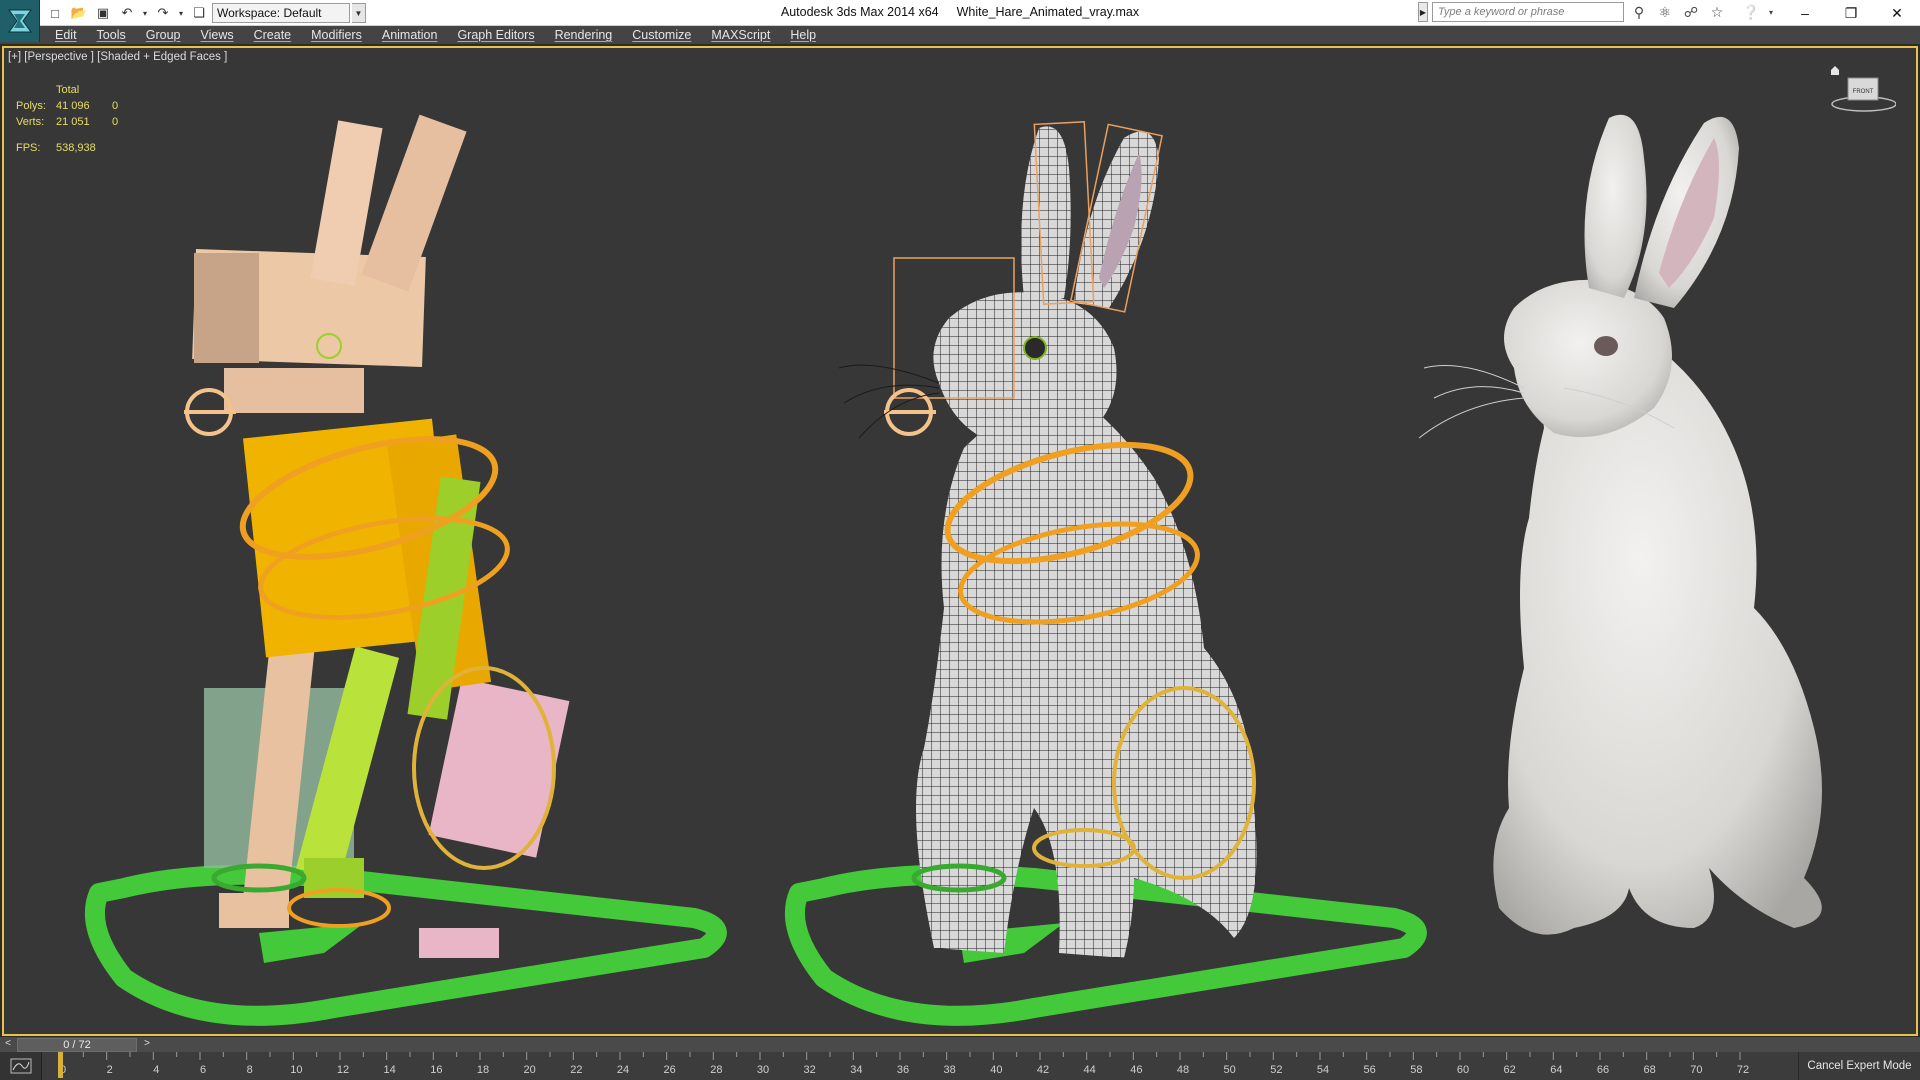  Describe the element at coordinates (803, 35) in the screenshot. I see `menu-help: Help` at that location.